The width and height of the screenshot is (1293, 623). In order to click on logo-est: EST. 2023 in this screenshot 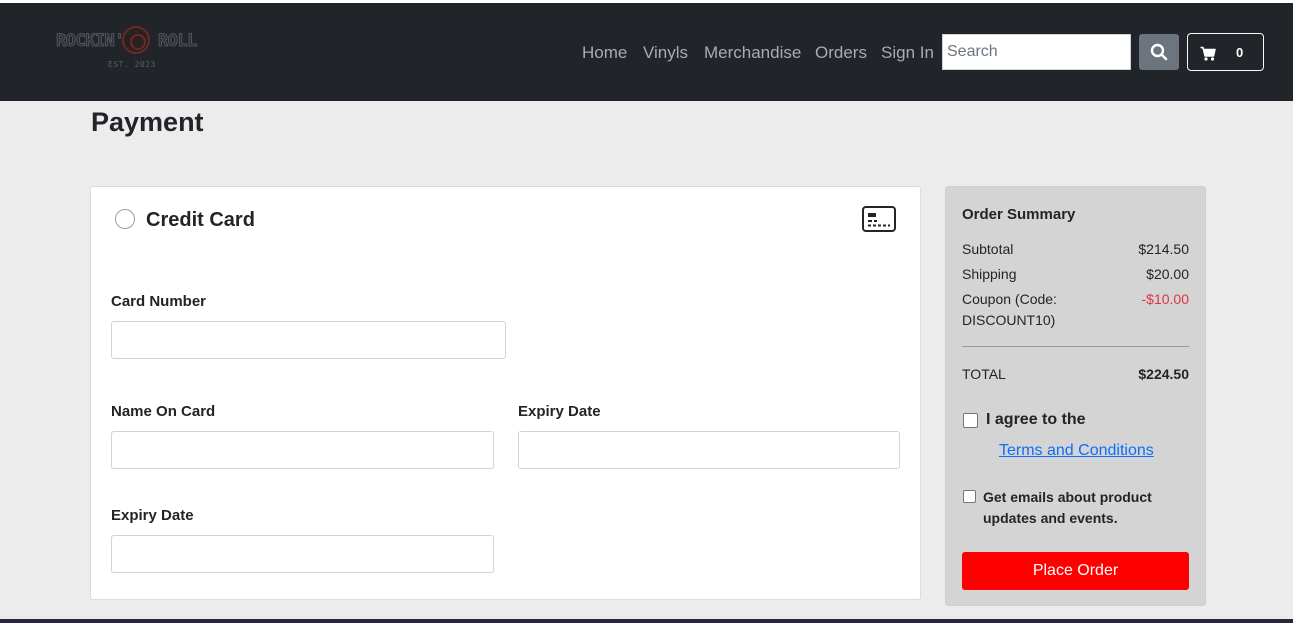, I will do `click(132, 64)`.